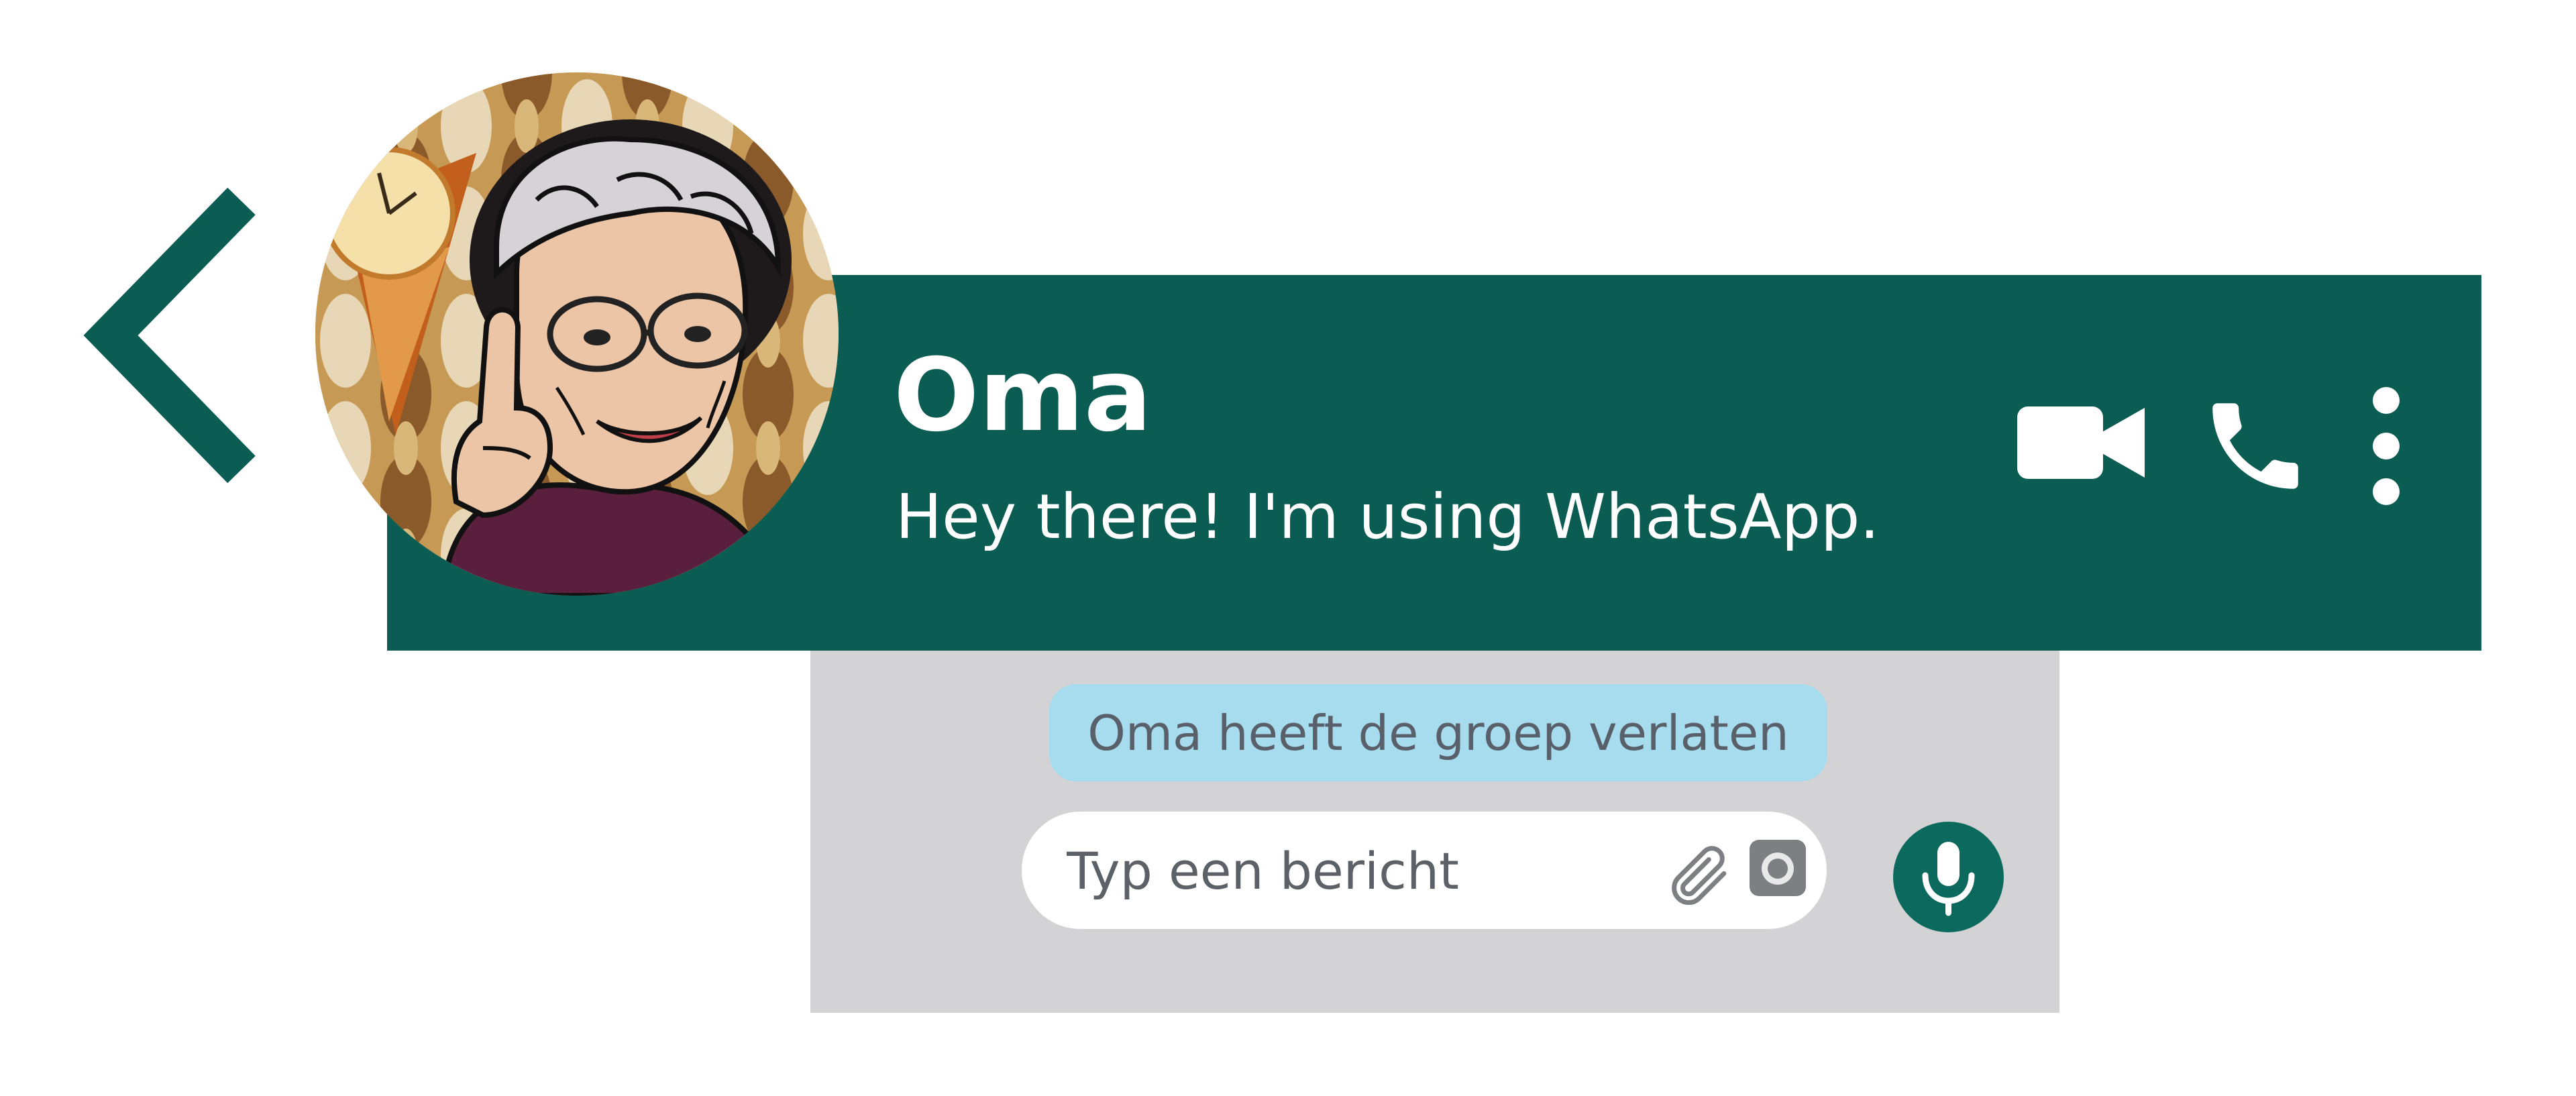 The image size is (2576, 1096). I want to click on message-input-container, so click(1424, 870).